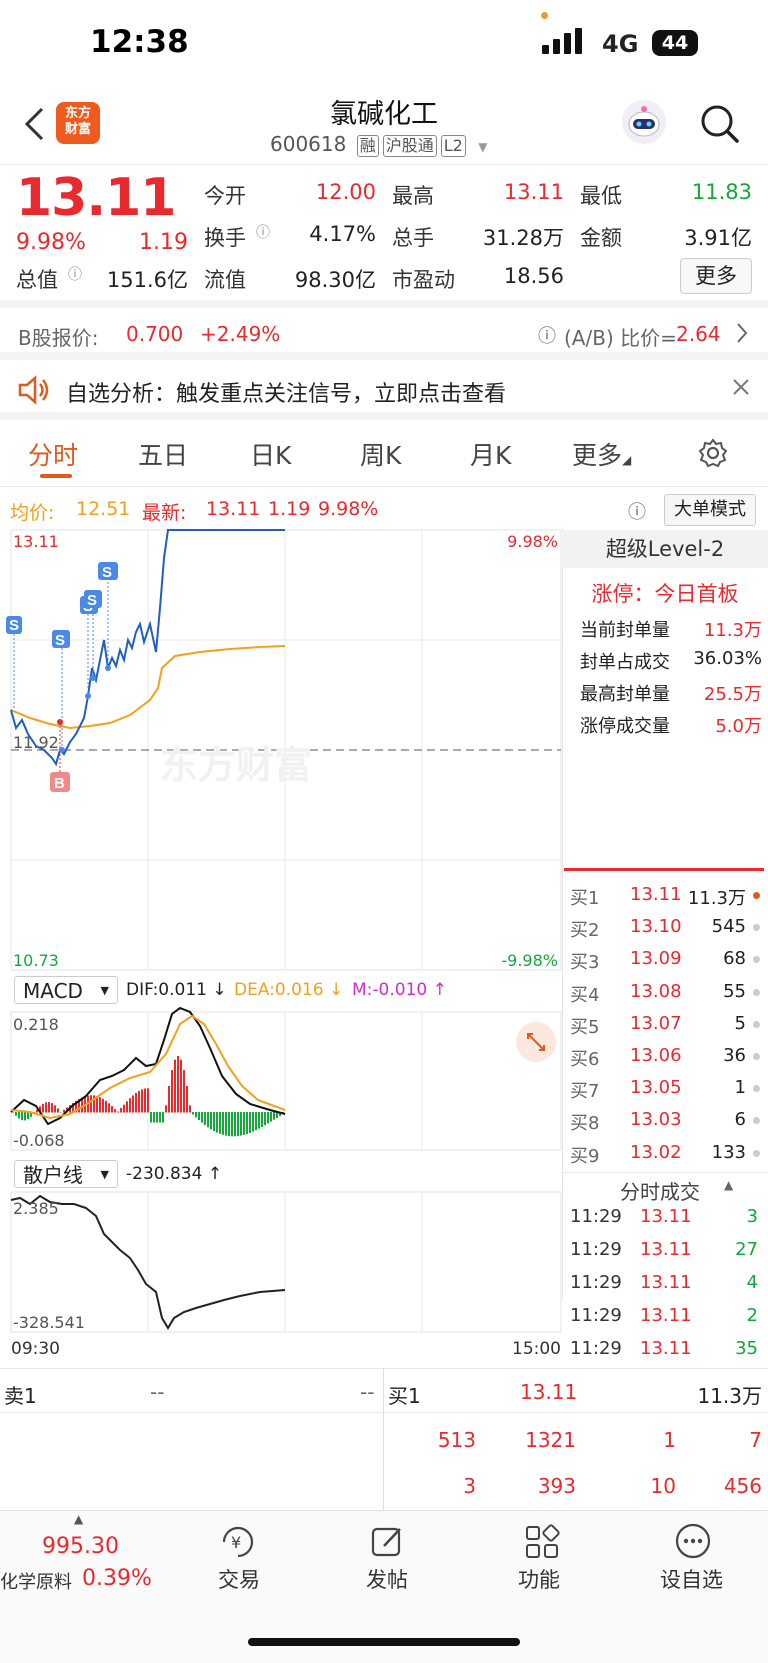 The width and height of the screenshot is (768, 1663). I want to click on post-icon, so click(388, 1544).